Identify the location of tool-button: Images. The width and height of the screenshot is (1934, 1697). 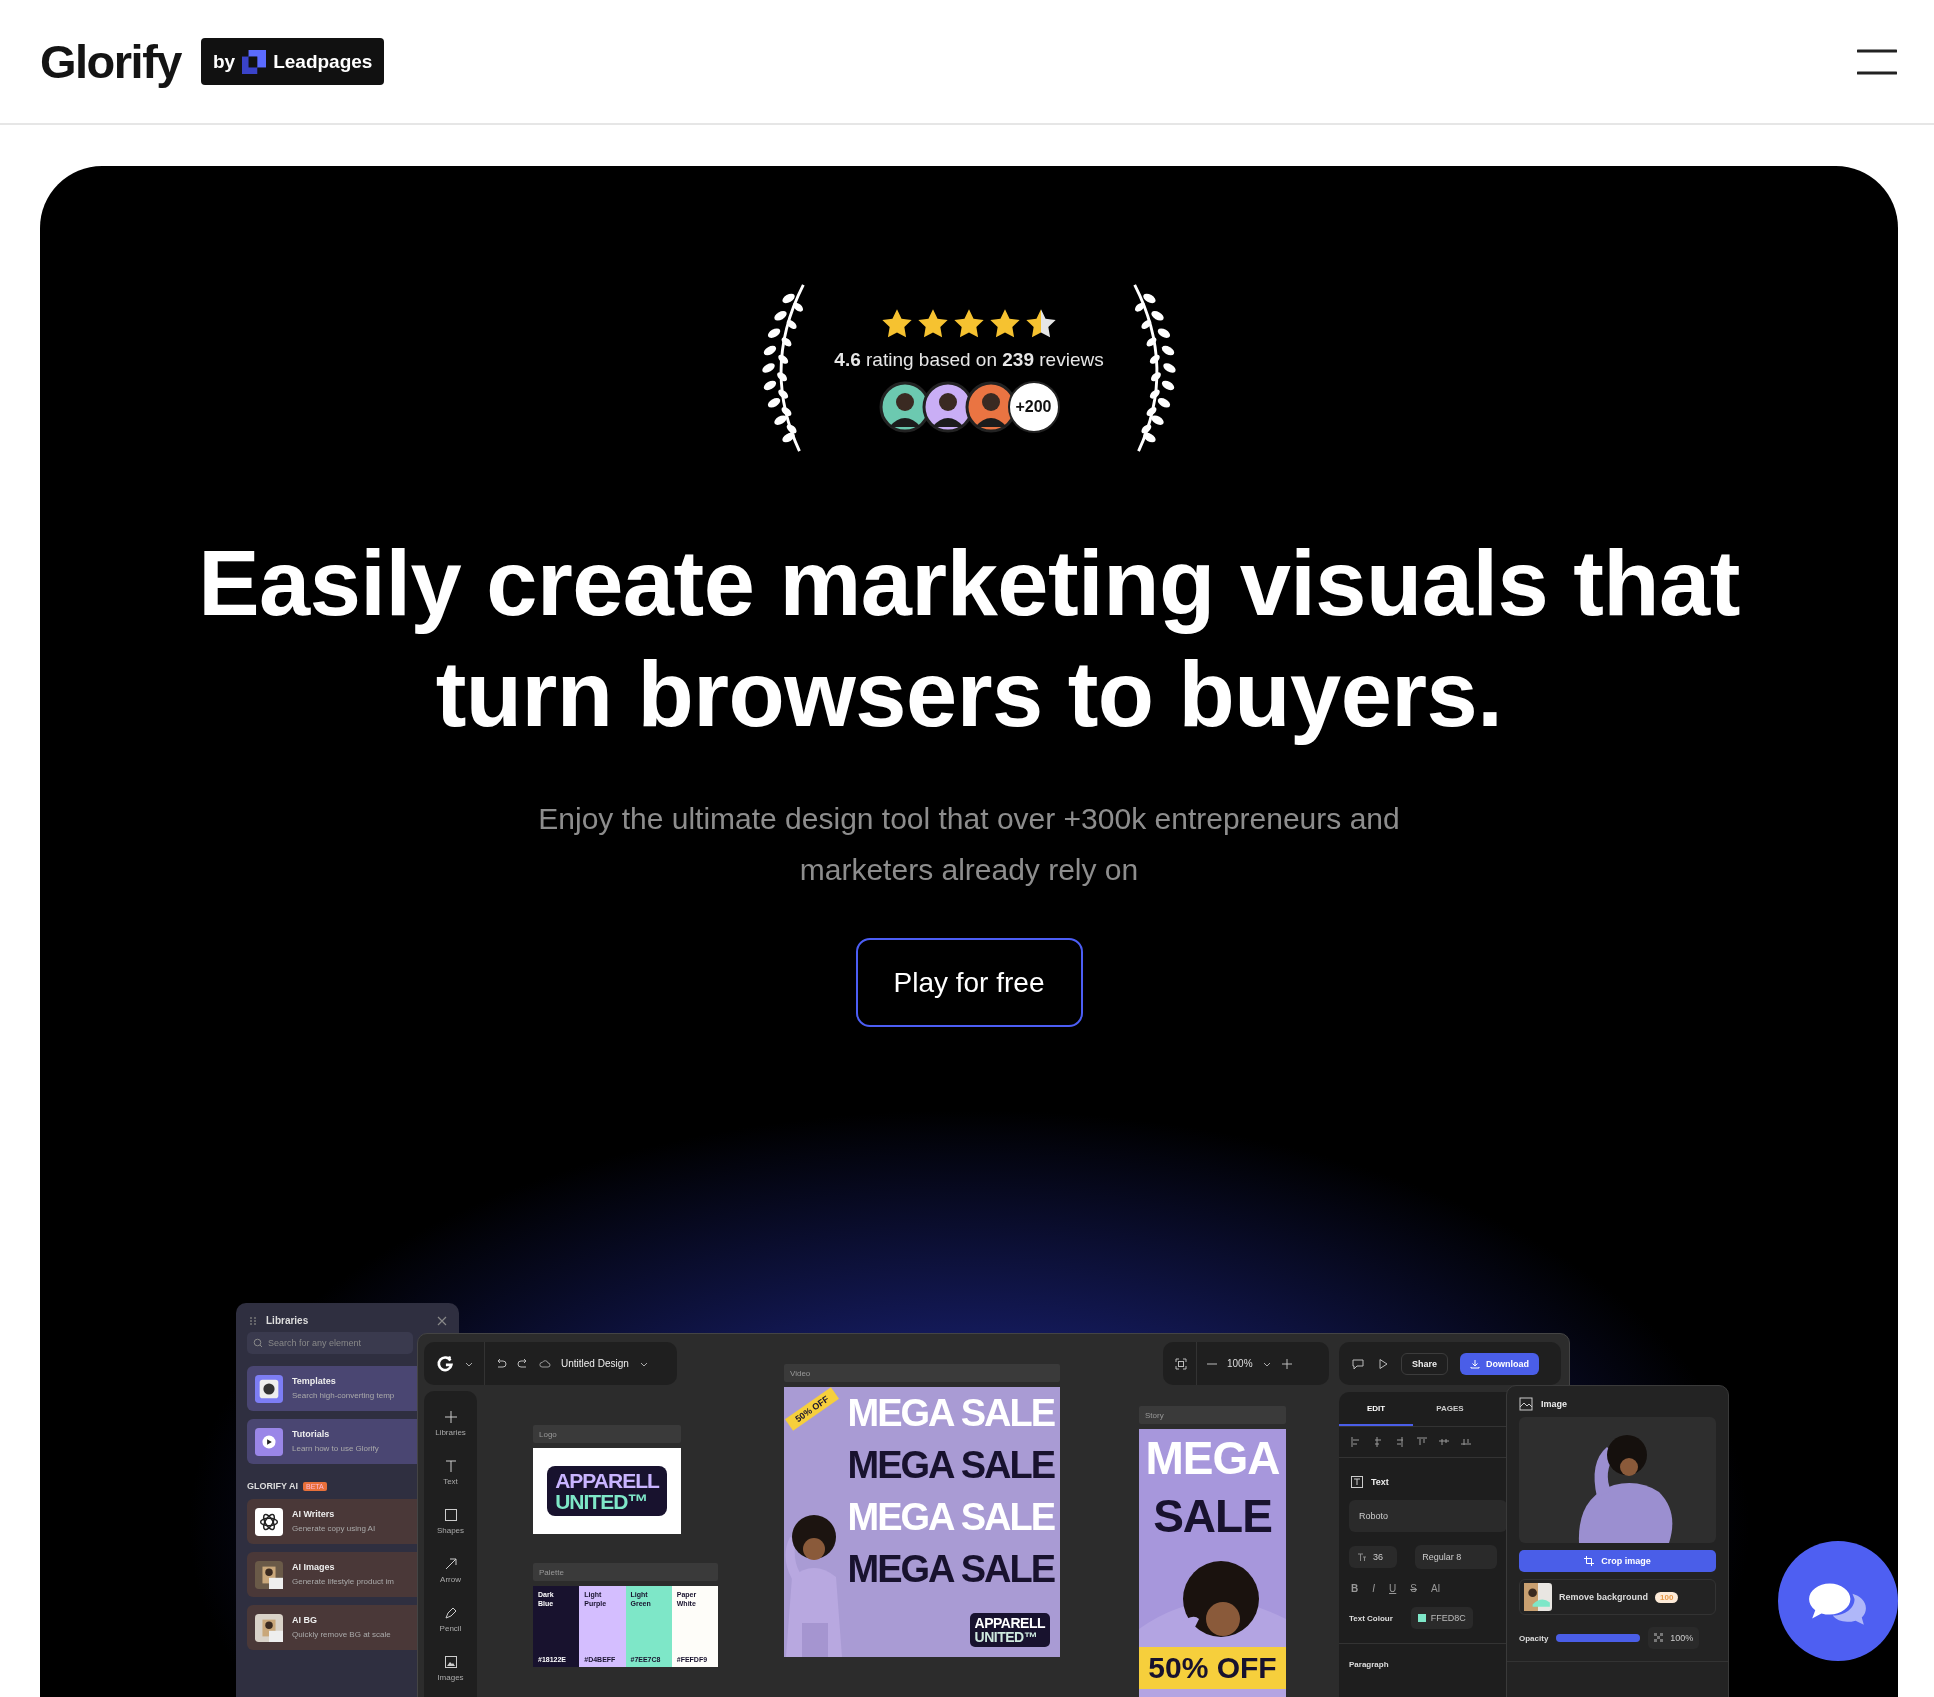
(450, 1668).